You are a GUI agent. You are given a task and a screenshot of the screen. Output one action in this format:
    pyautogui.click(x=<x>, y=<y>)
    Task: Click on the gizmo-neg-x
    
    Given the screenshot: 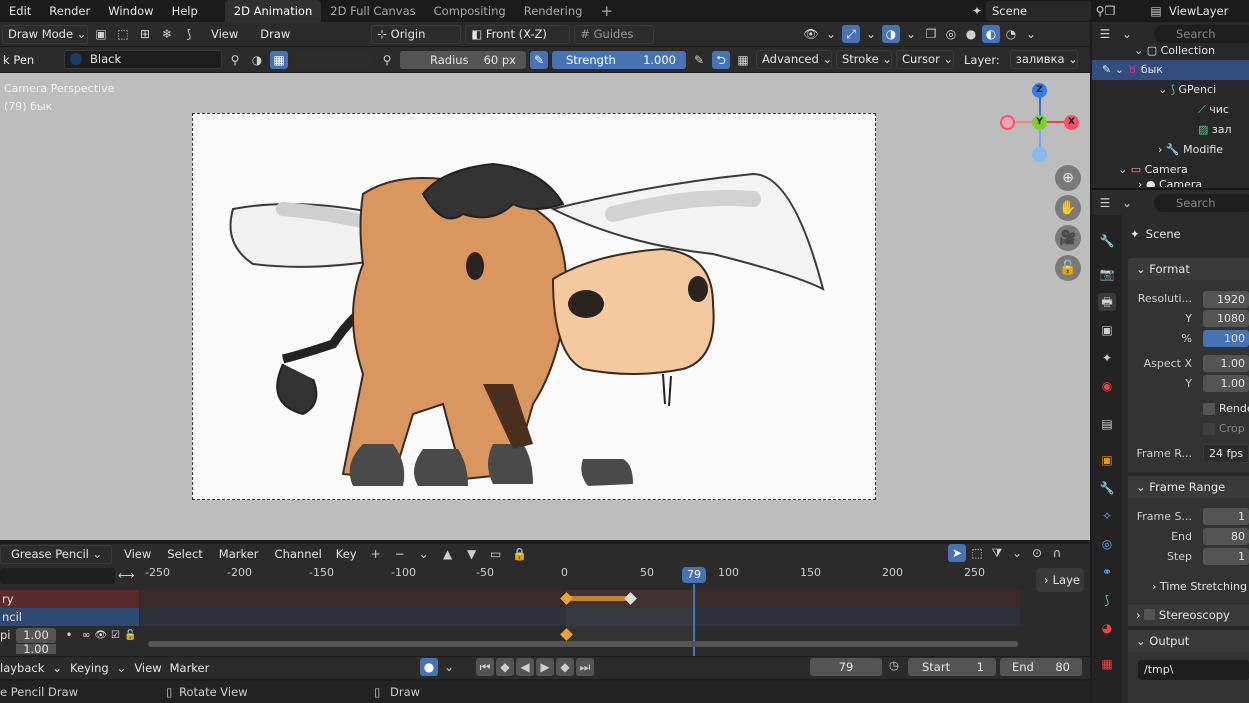 What is the action you would take?
    pyautogui.click(x=1007, y=122)
    